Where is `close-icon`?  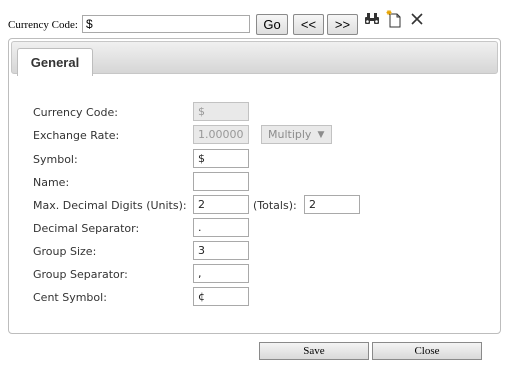 close-icon is located at coordinates (417, 19).